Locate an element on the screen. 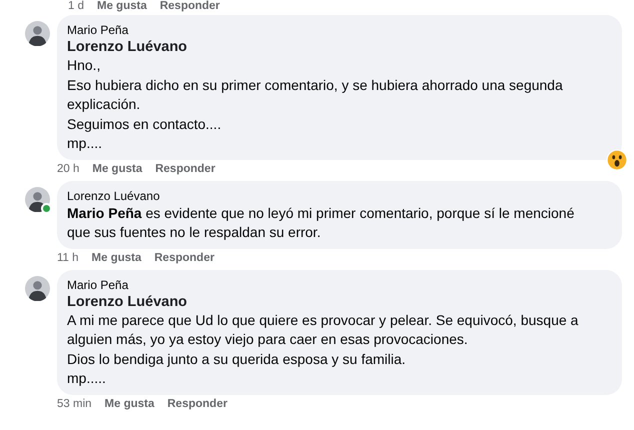 The width and height of the screenshot is (634, 430). comment-text: A mi me parece que Ud lo que quiere es provocar y pelear. Se equivocó, busque a alguien más, yo ya estoy viejo para caer en esas provocaciones. is located at coordinates (323, 329).